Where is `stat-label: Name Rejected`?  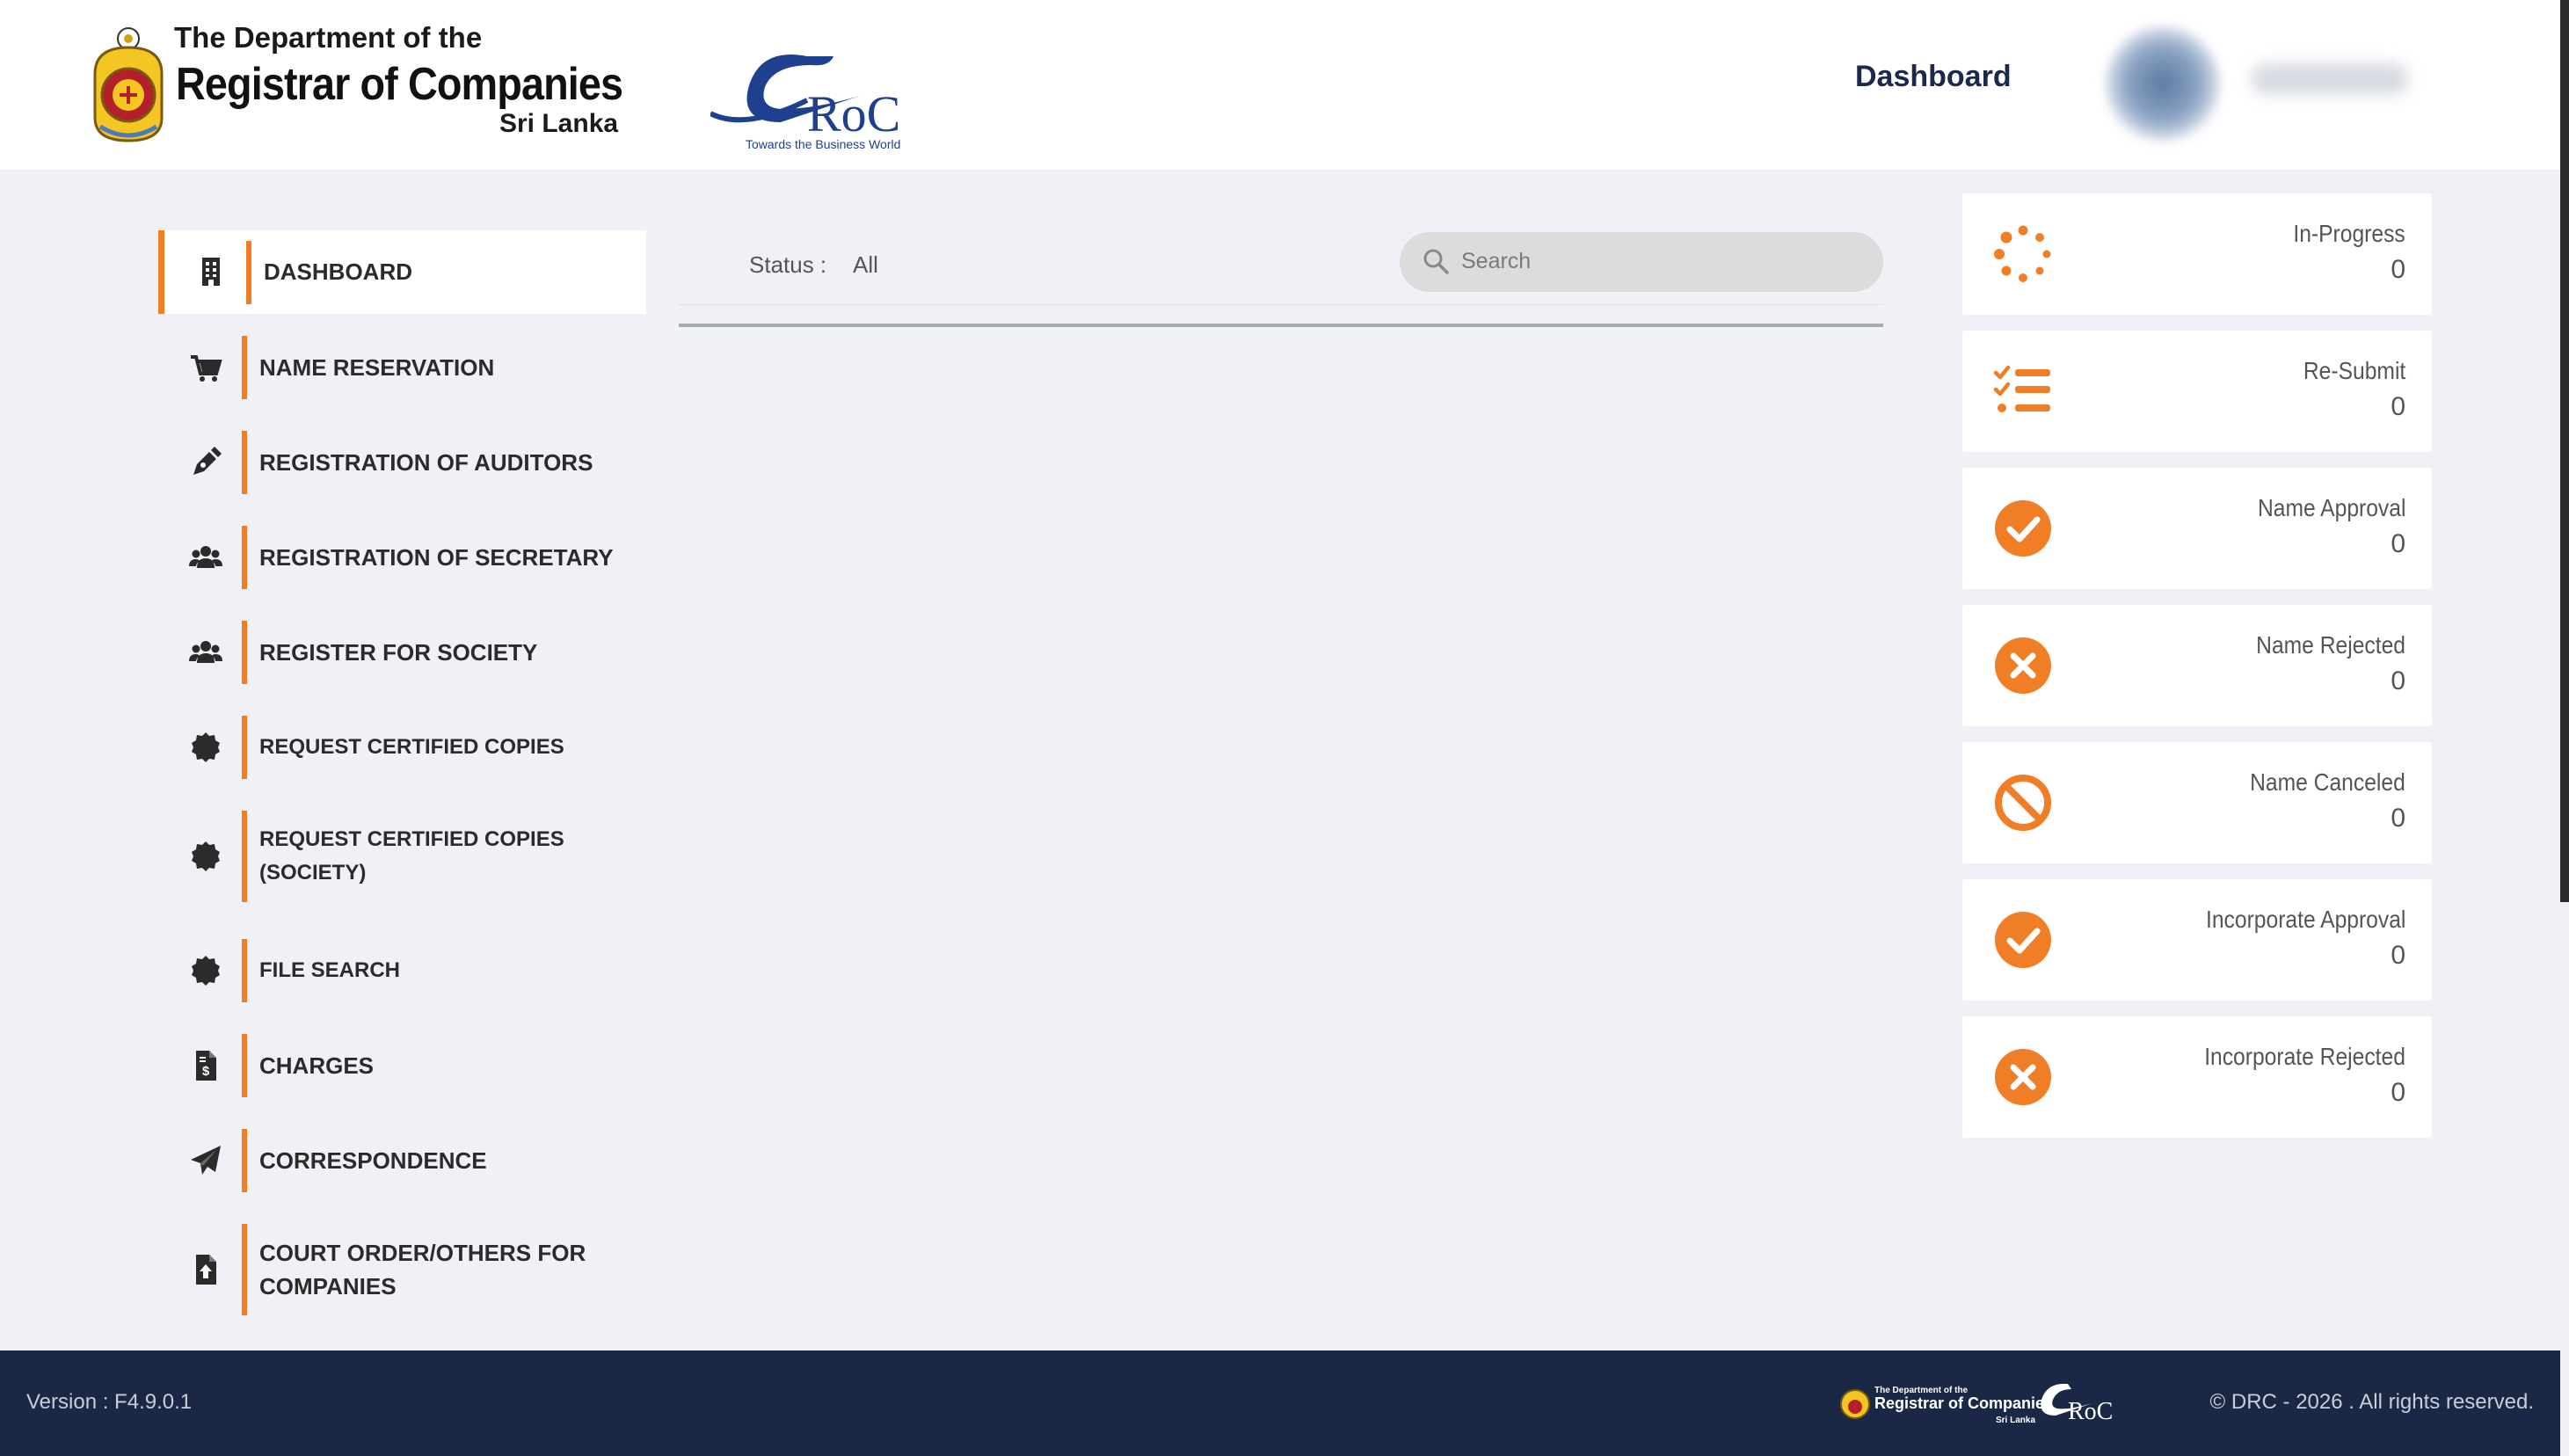
stat-label: Name Rejected is located at coordinates (2331, 645).